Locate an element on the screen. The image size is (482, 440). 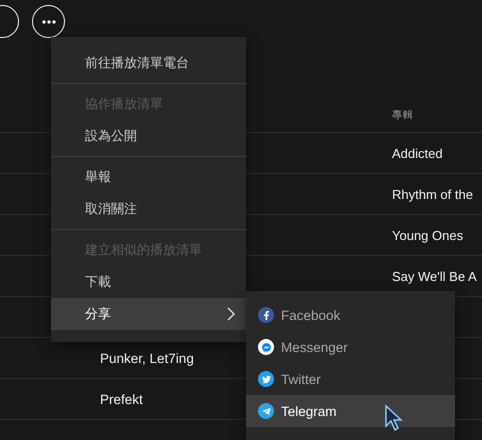
more-icon is located at coordinates (49, 22).